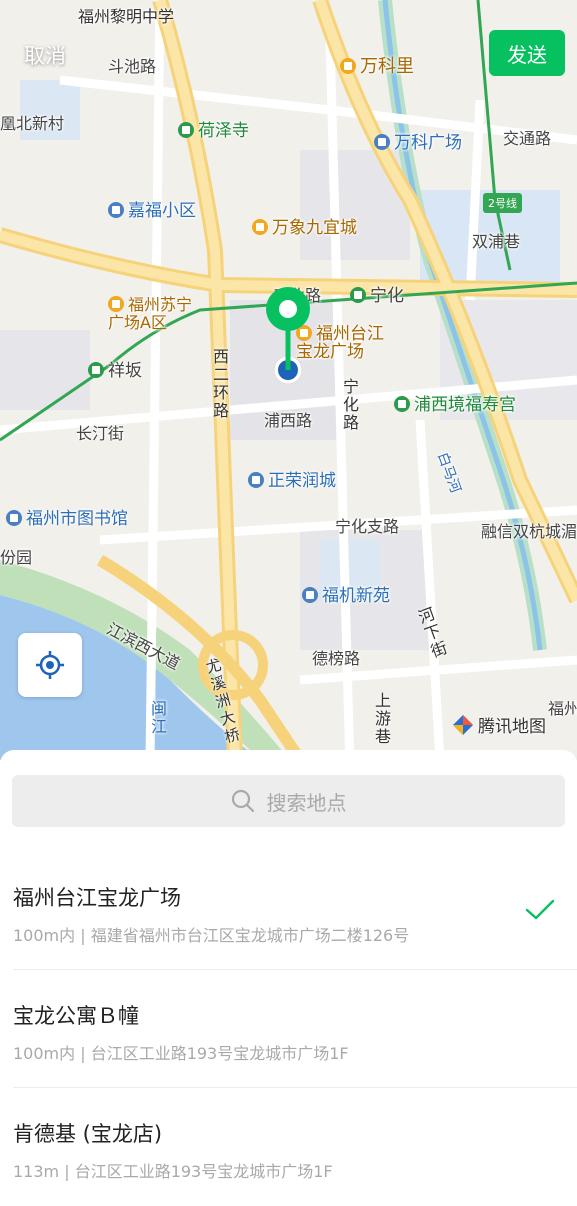 This screenshot has height=1206, width=577. I want to click on map-poi-hezesi: 荷泽寺, so click(213, 131).